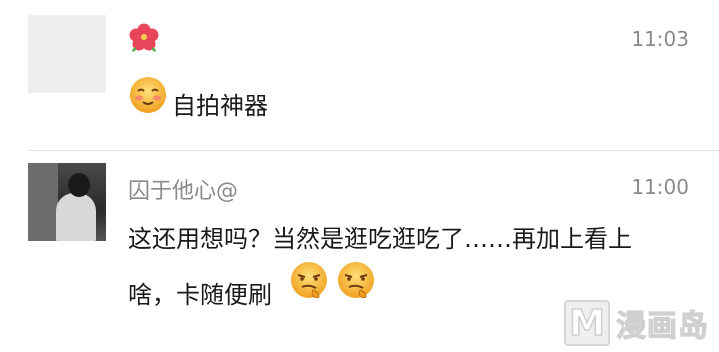 The width and height of the screenshot is (719, 352). What do you see at coordinates (662, 326) in the screenshot?
I see `watermark-text: 漫画岛` at bounding box center [662, 326].